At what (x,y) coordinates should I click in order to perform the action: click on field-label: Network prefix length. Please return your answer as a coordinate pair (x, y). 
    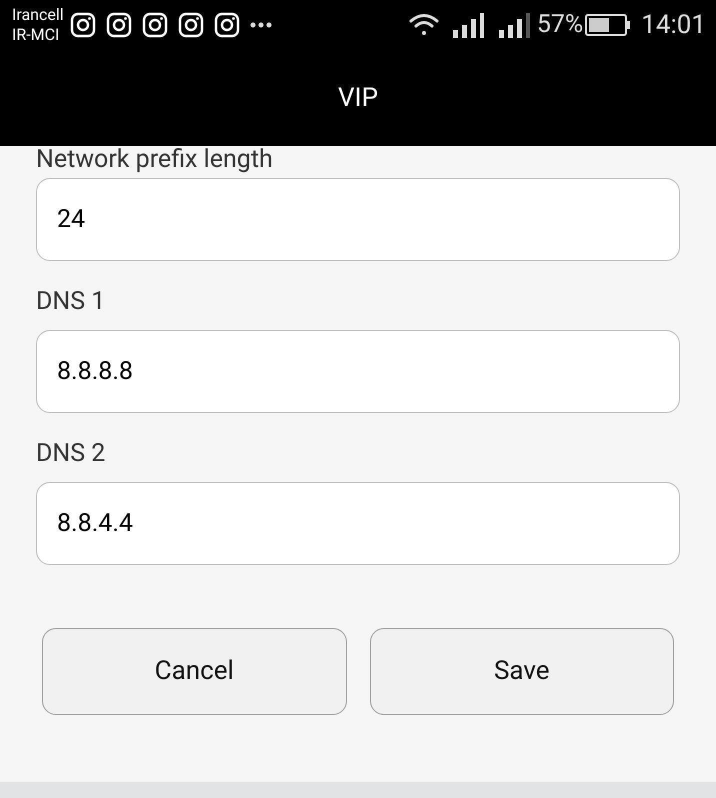
    Looking at the image, I should click on (155, 160).